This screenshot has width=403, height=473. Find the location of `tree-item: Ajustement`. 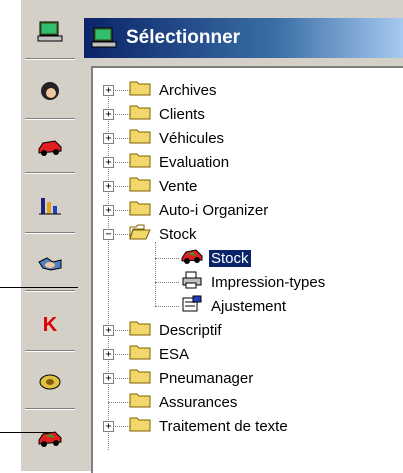

tree-item: Ajustement is located at coordinates (234, 306).